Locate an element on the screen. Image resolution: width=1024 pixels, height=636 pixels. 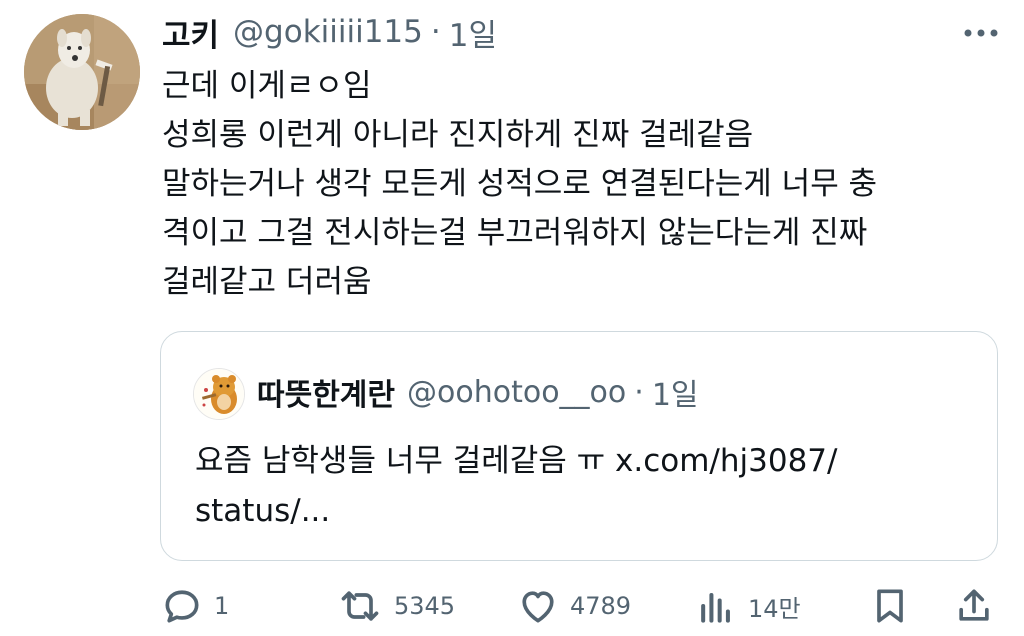
cartoon-hamster-image is located at coordinates (219, 394).